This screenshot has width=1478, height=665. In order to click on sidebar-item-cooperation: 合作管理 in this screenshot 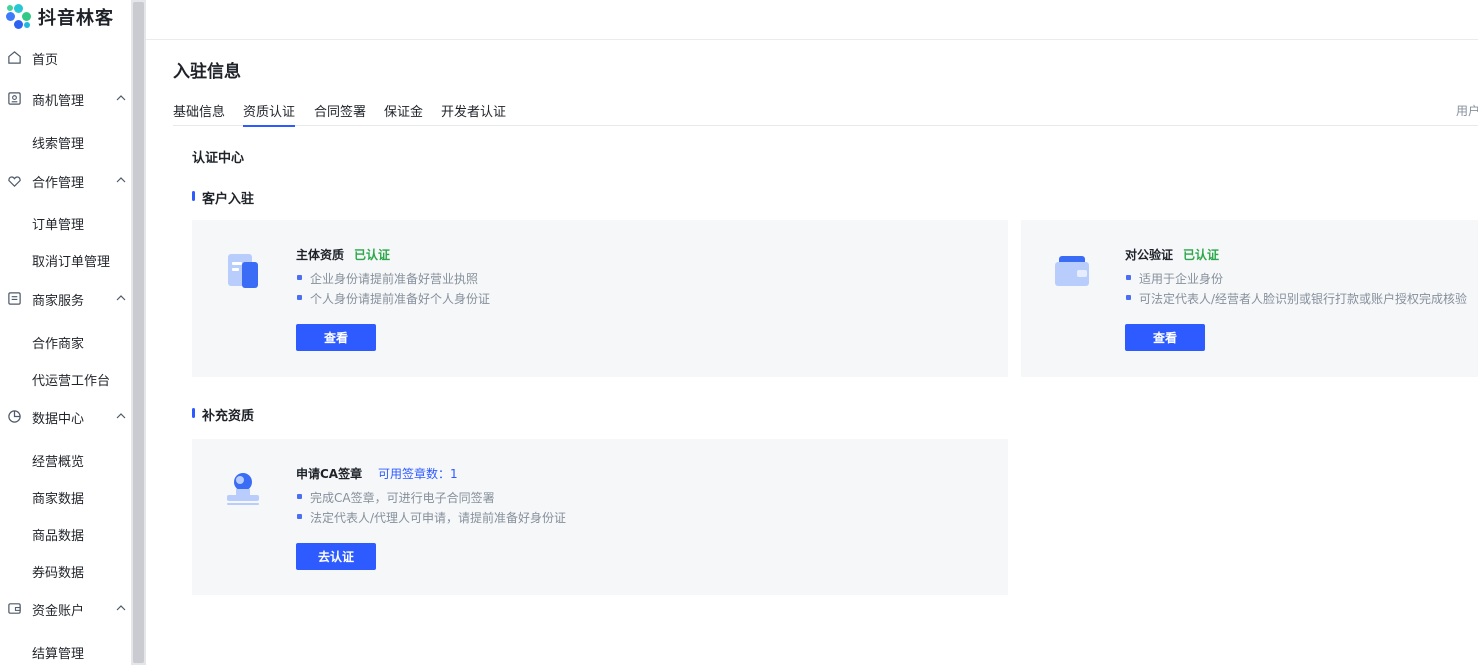, I will do `click(65, 181)`.